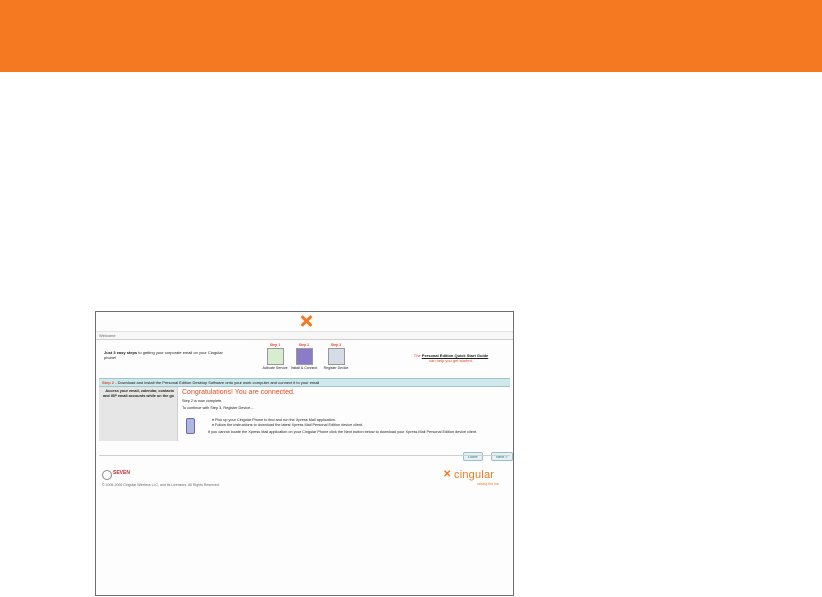 Image resolution: width=822 pixels, height=597 pixels. I want to click on next-button: Next >, so click(502, 456).